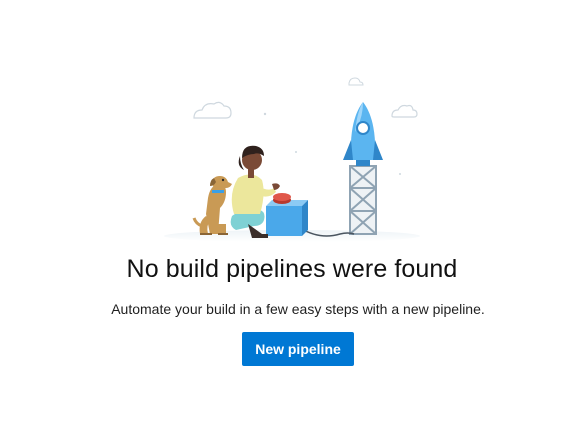 The image size is (584, 432). What do you see at coordinates (212, 205) in the screenshot?
I see `dog-icon` at bounding box center [212, 205].